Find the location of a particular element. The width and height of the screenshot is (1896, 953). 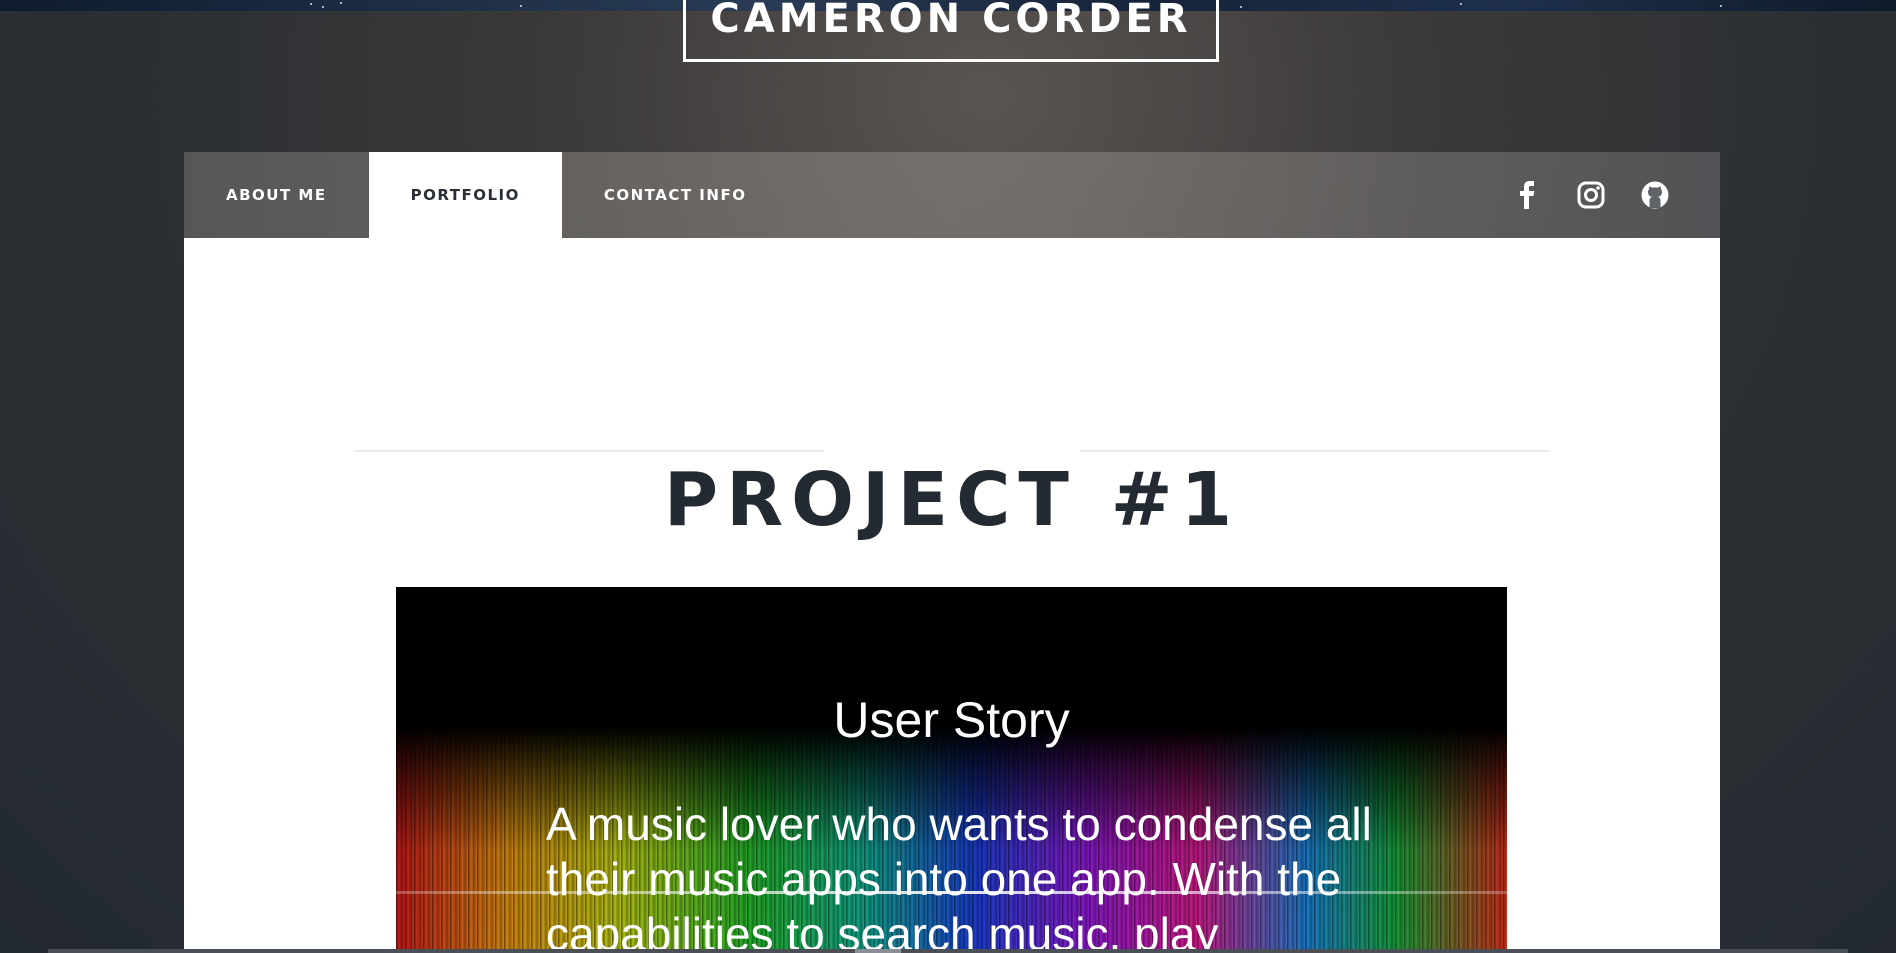

main-nav: ABOUT ME PORTFOLIO CONTACT INFO is located at coordinates (952, 195).